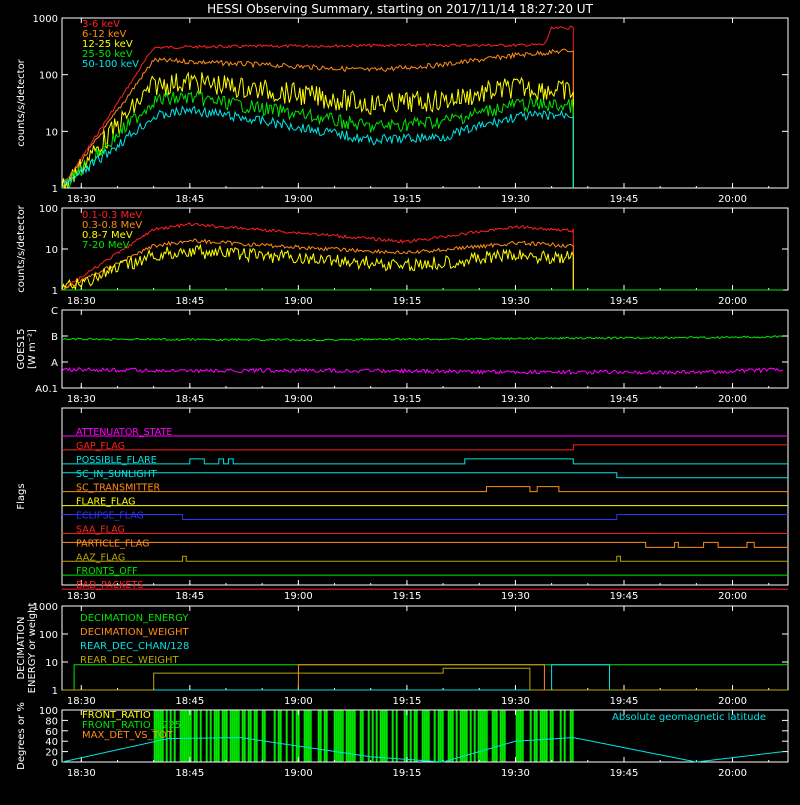 This screenshot has height=805, width=800. Describe the element at coordinates (21, 102) in the screenshot. I see `hxr-ylabel: counts/s/detector` at that location.